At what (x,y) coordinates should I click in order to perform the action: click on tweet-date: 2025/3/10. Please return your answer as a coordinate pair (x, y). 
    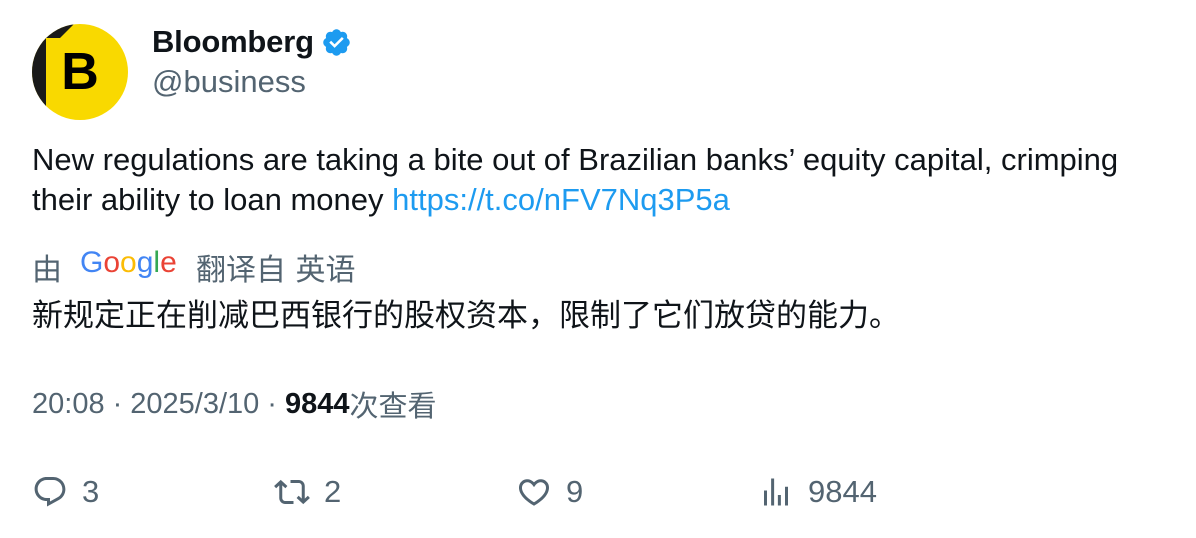
    Looking at the image, I should click on (194, 404).